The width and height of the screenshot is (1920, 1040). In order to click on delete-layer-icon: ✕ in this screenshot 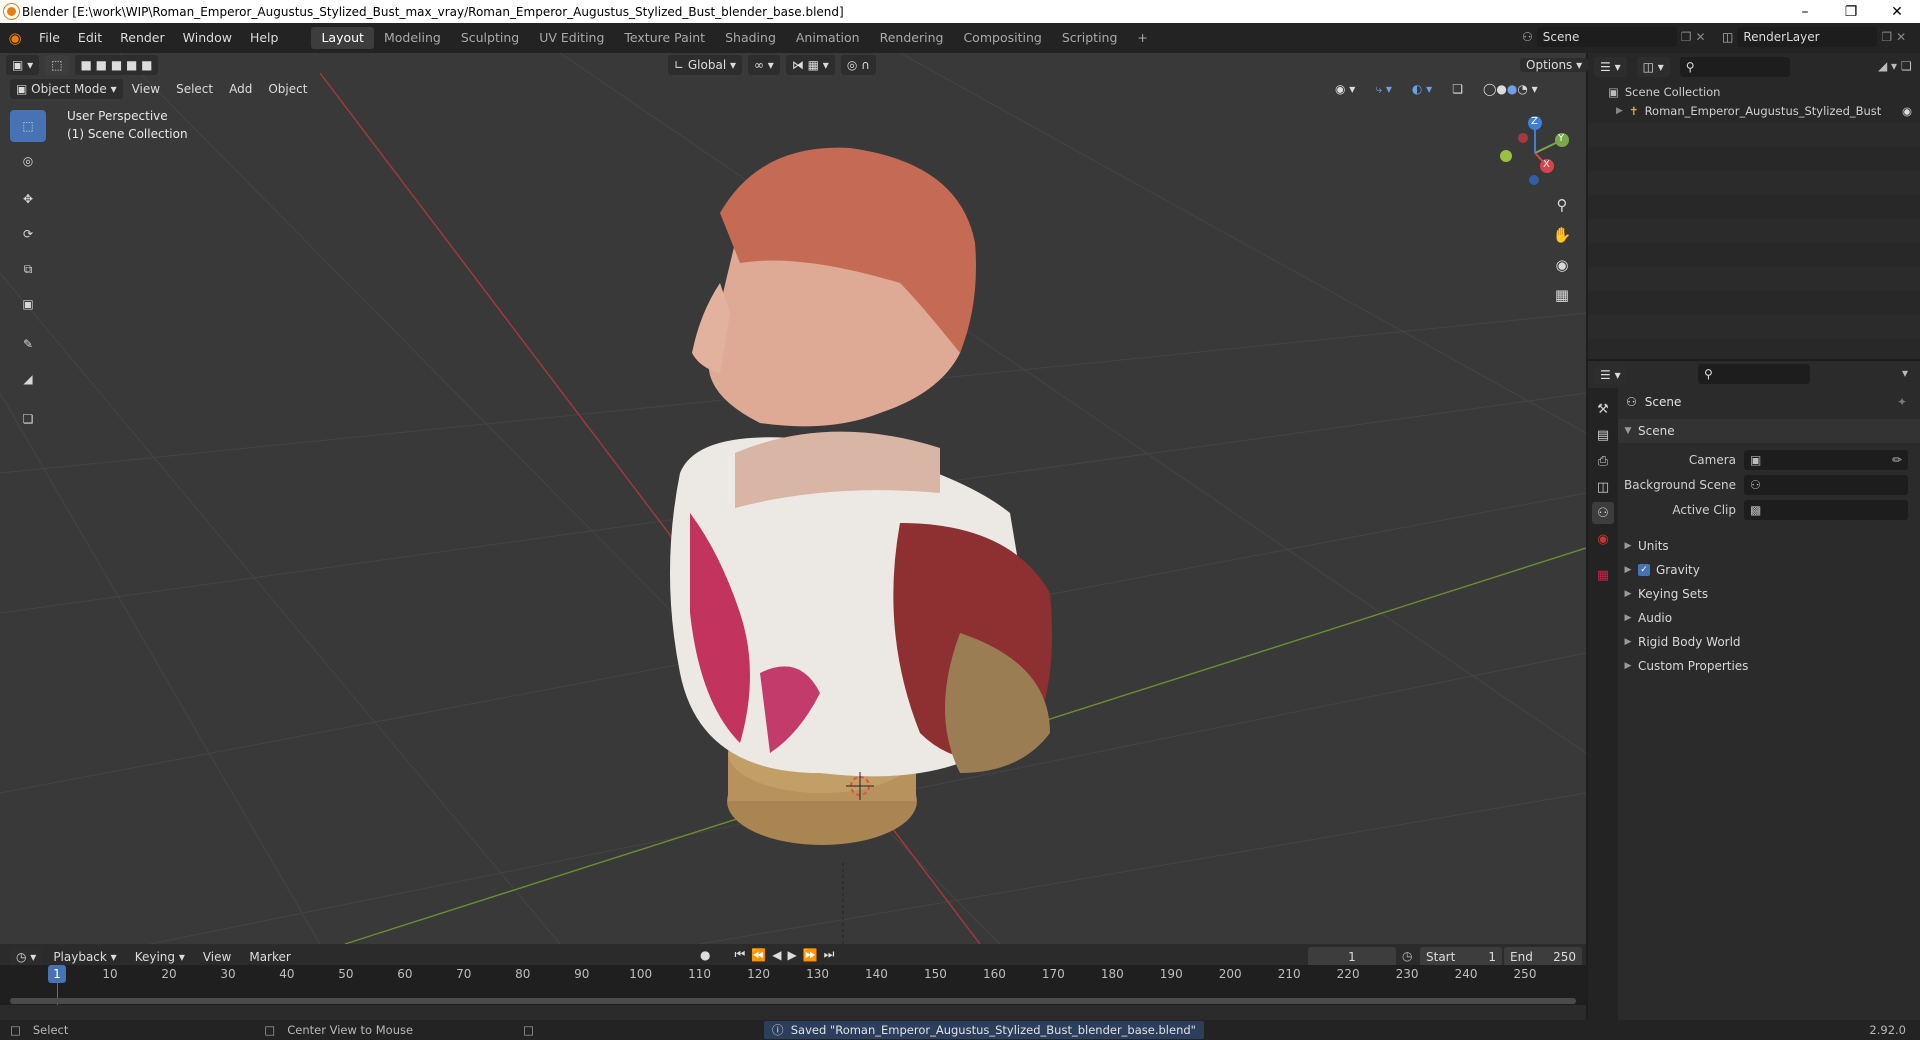, I will do `click(1901, 37)`.